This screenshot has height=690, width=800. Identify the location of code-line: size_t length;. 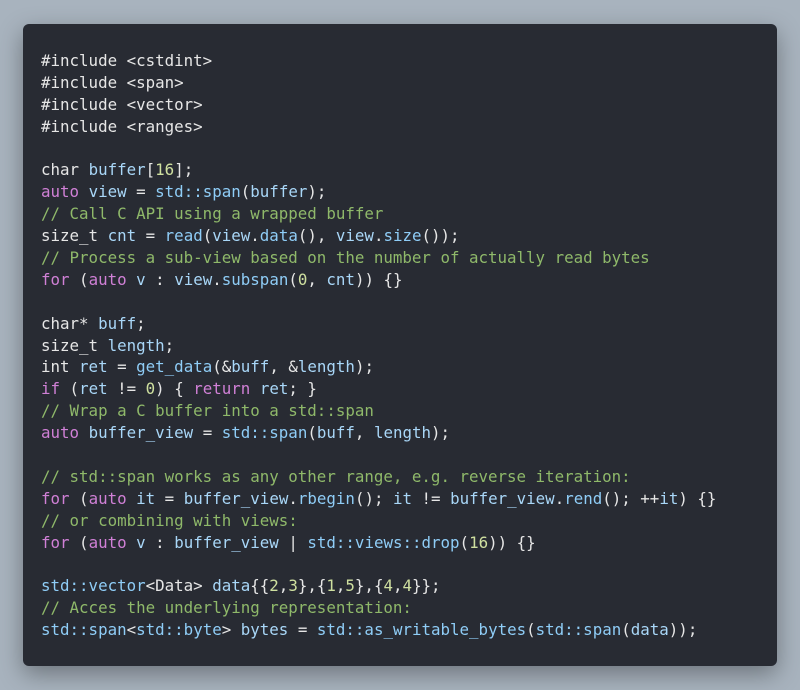
(378, 346).